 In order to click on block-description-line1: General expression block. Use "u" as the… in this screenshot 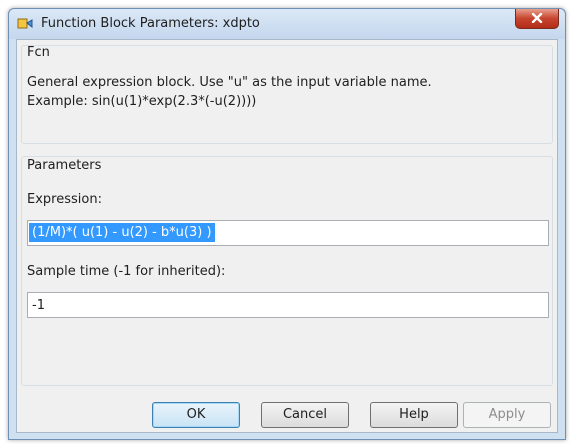, I will do `click(229, 82)`.